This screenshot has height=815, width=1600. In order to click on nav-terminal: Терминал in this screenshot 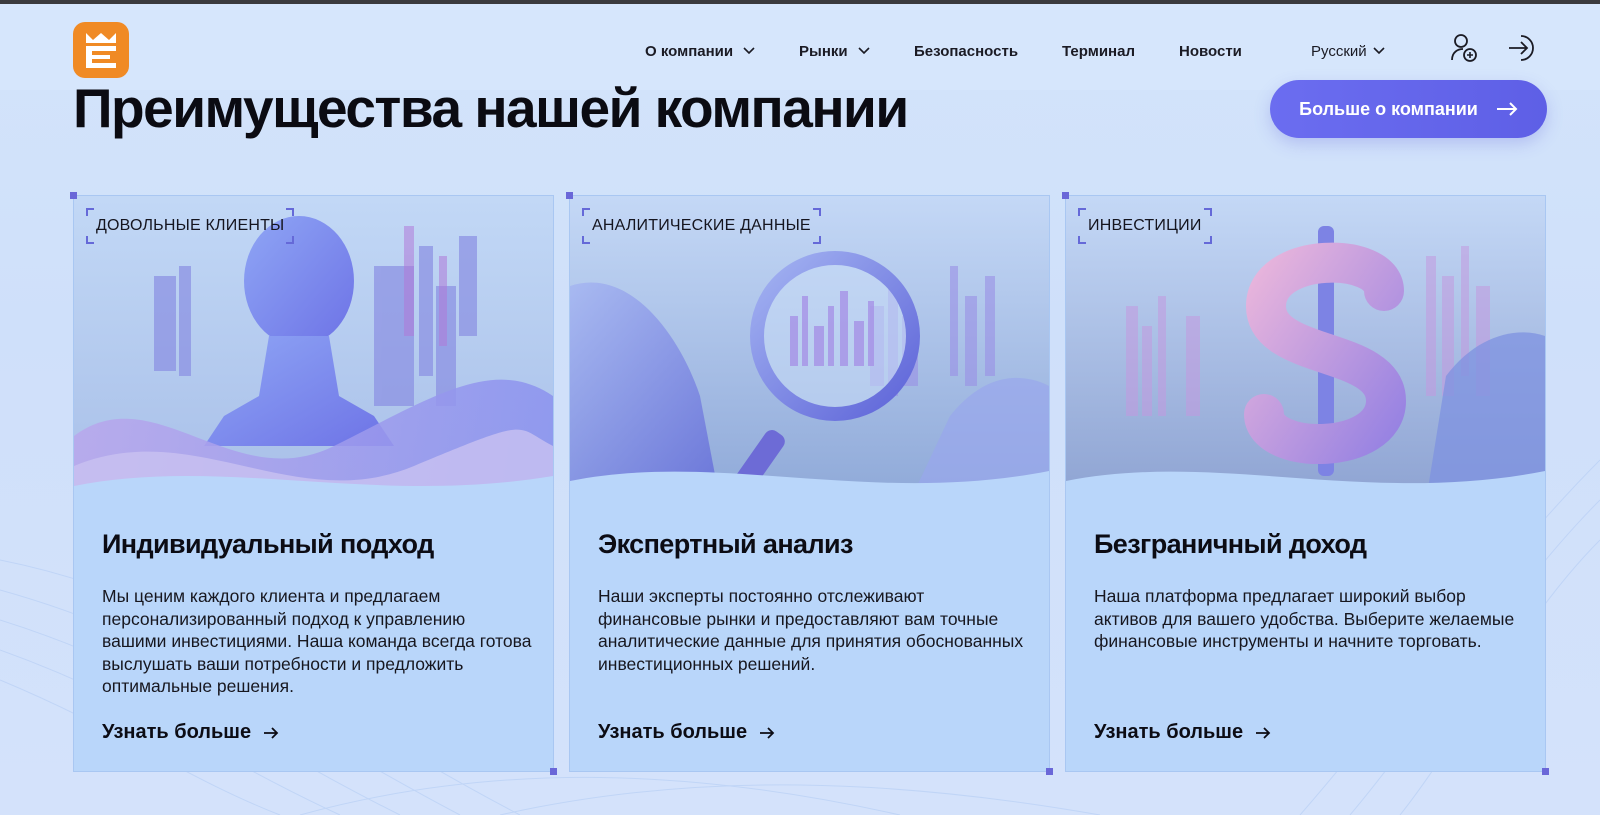, I will do `click(1098, 51)`.